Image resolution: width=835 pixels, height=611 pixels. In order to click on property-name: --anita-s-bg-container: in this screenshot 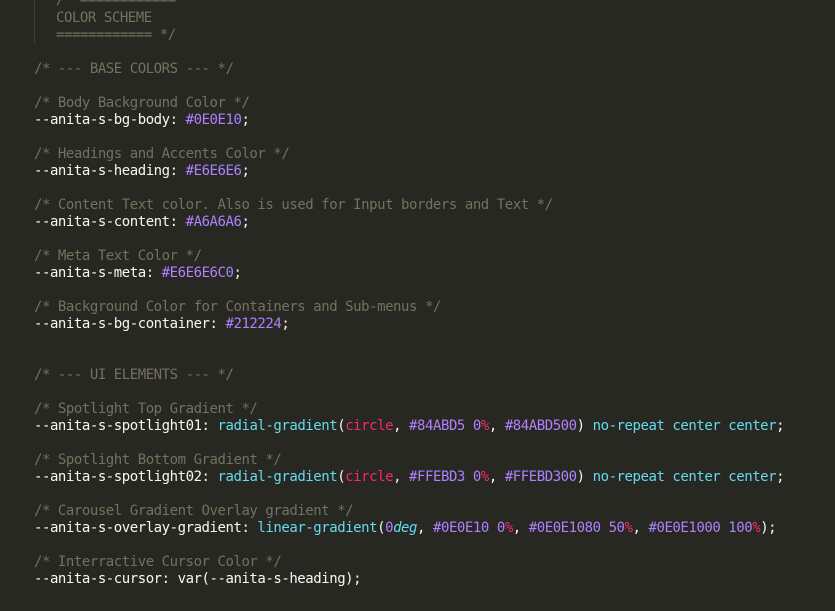, I will do `click(126, 324)`.